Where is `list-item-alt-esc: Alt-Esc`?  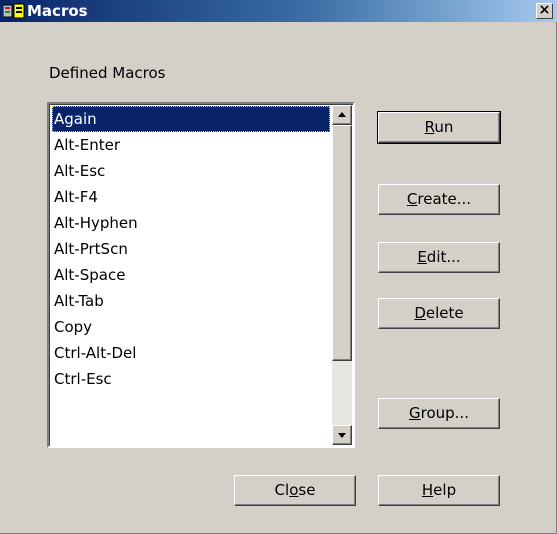 list-item-alt-esc: Alt-Esc is located at coordinates (191, 171).